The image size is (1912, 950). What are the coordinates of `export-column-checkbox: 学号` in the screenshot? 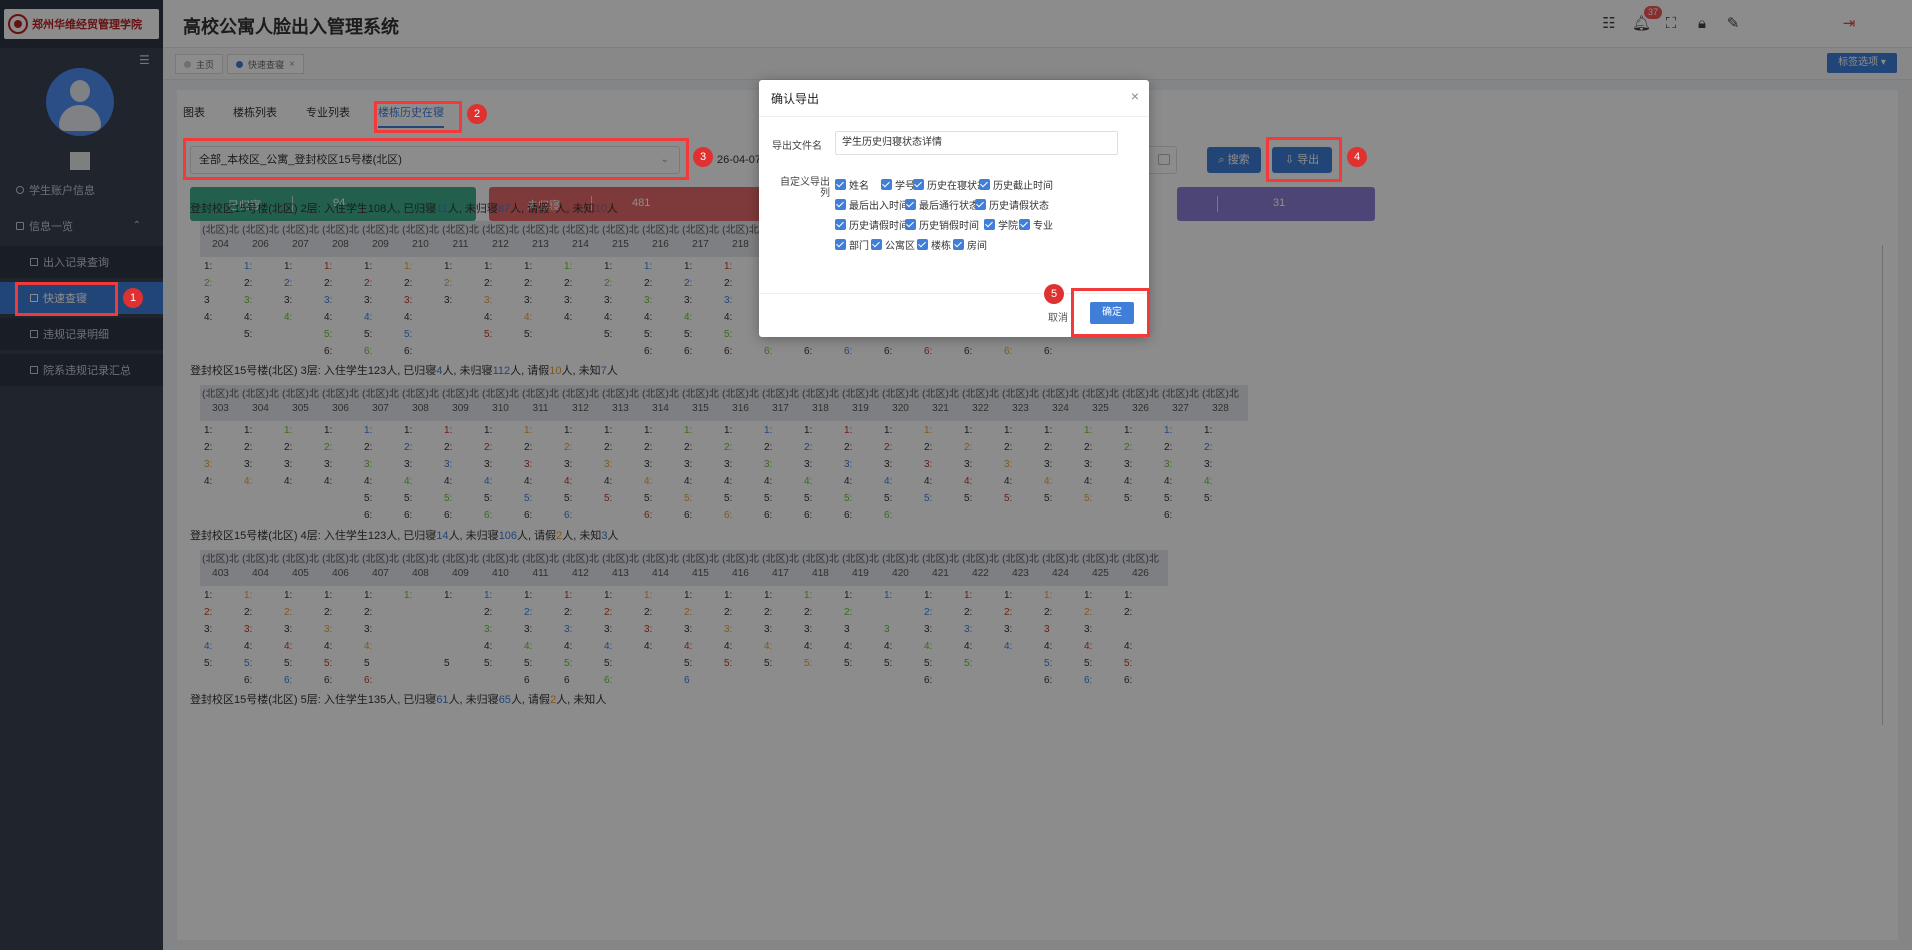 It's located at (898, 184).